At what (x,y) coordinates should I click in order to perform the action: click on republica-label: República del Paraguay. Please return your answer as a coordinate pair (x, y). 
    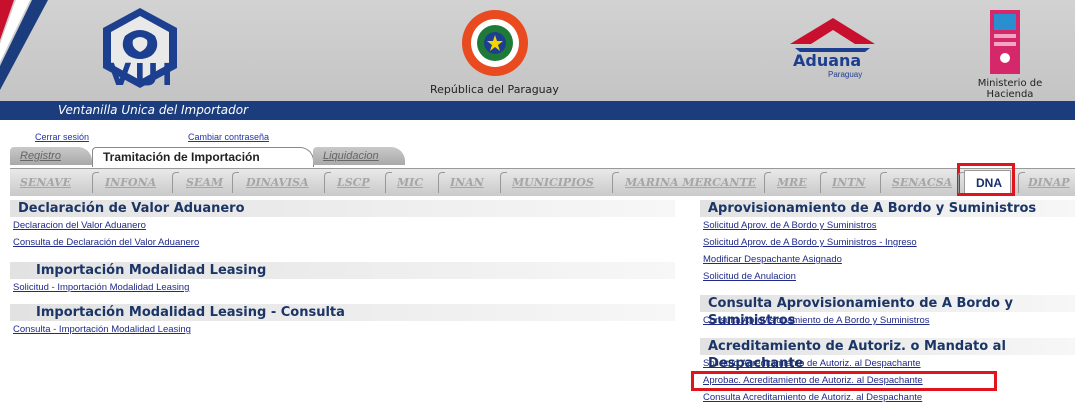
    Looking at the image, I should click on (494, 89).